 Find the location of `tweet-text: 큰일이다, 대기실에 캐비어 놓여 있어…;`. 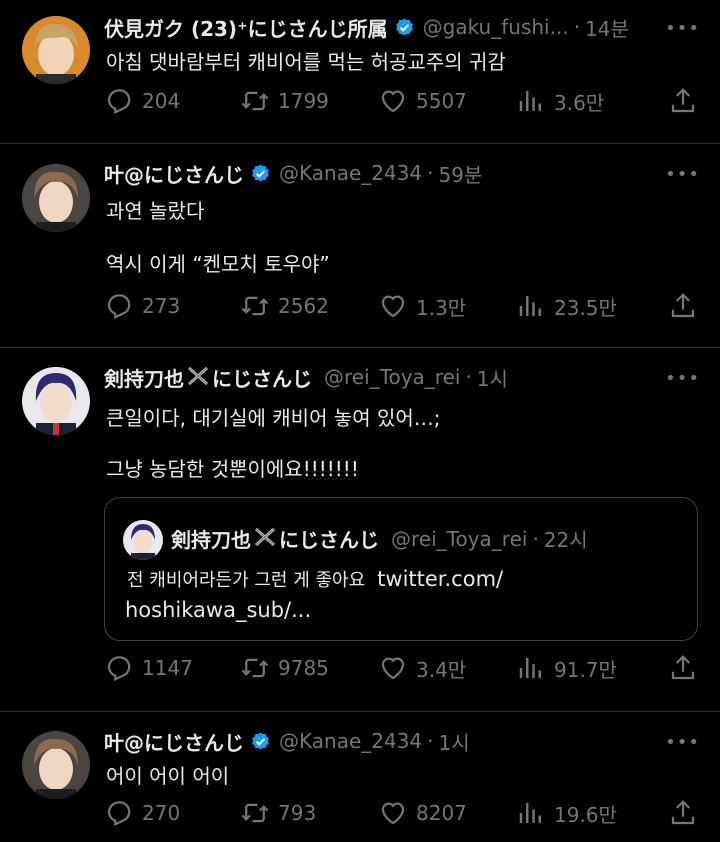

tweet-text: 큰일이다, 대기실에 캐비어 놓여 있어…; is located at coordinates (273, 418).